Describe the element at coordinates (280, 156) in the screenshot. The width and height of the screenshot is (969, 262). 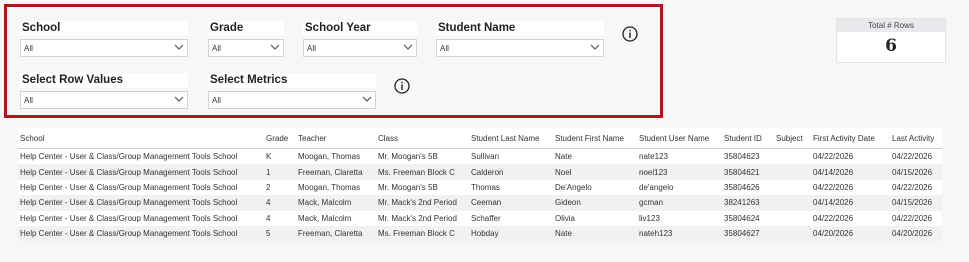
I see `cell-grade: K` at that location.